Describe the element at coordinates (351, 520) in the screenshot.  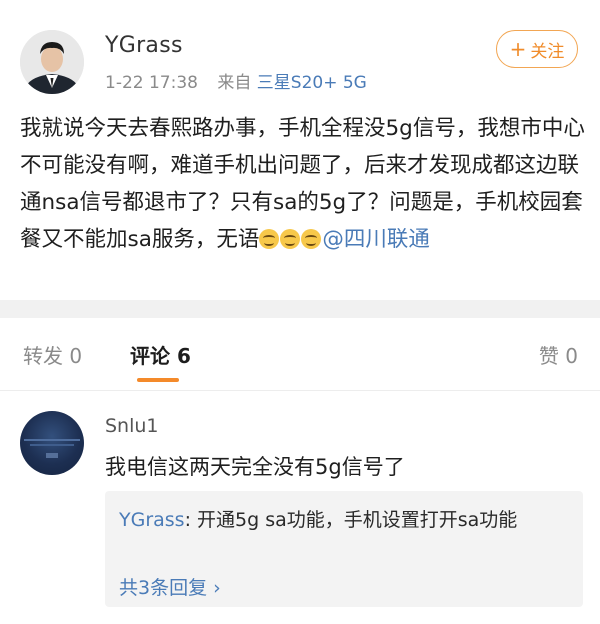
I see `reply-body: : 开通5g sa功能，手机设置打开sa功能` at that location.